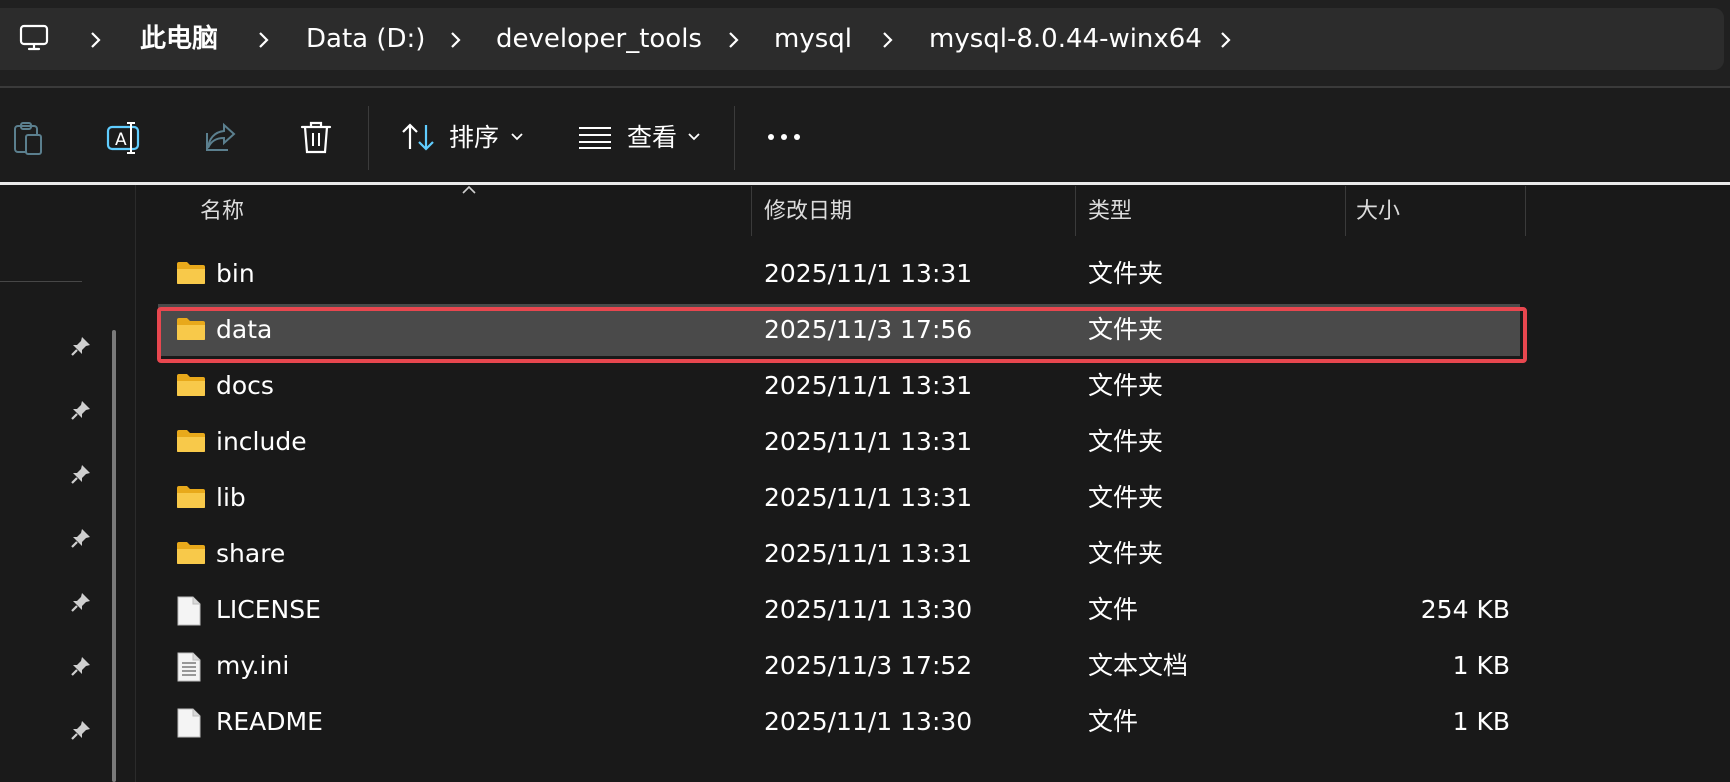 The image size is (1730, 782). Describe the element at coordinates (1378, 212) in the screenshot. I see `column-header-size: 大小` at that location.